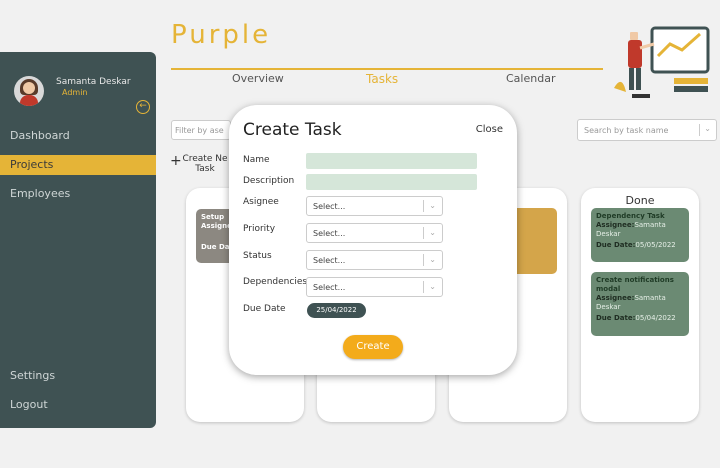  What do you see at coordinates (373, 347) in the screenshot?
I see `create-button: Create` at bounding box center [373, 347].